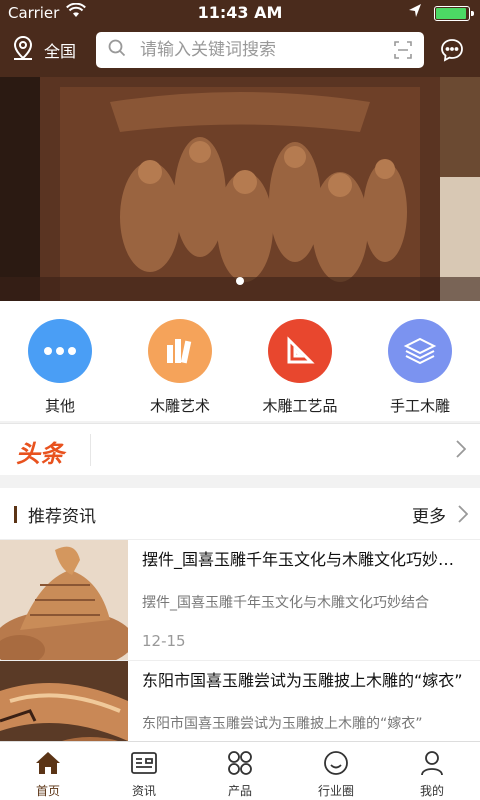 The width and height of the screenshot is (480, 800). Describe the element at coordinates (282, 724) in the screenshot. I see `news-summary: 东阳市国喜玉雕尝试为玉雕披上木雕的“嫁衣”` at that location.